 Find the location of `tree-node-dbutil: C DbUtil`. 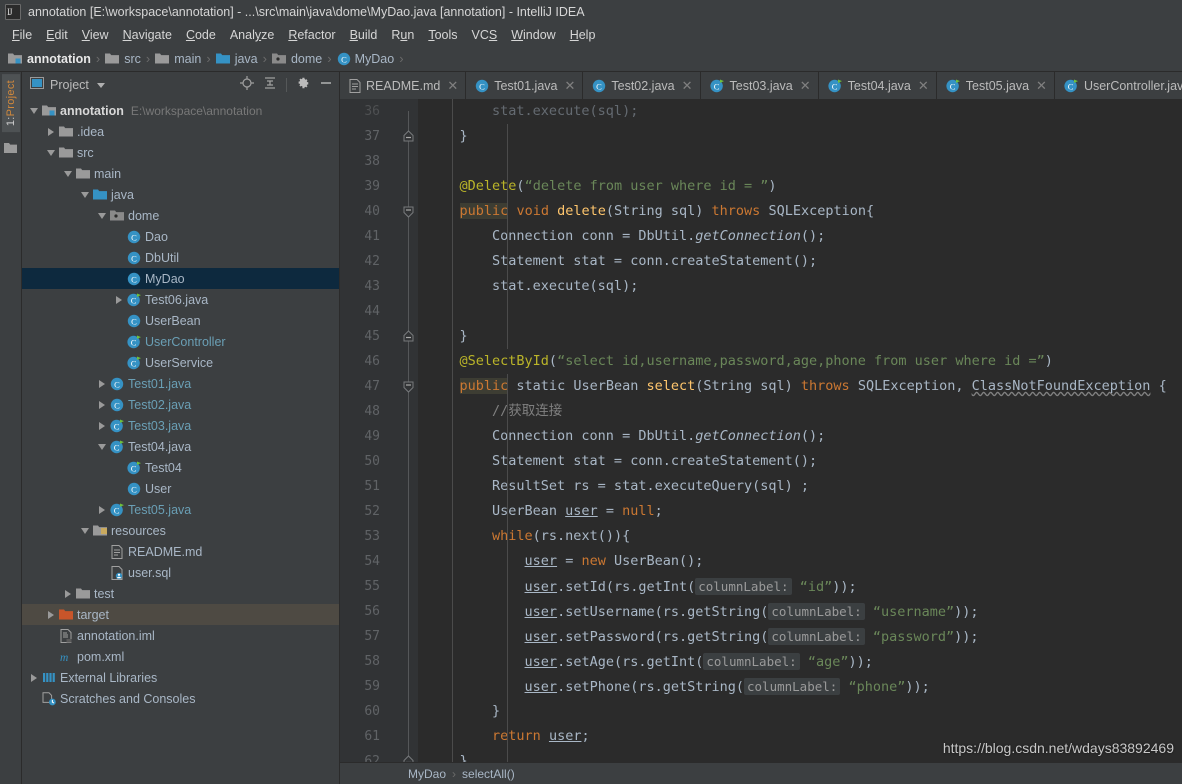

tree-node-dbutil: C DbUtil is located at coordinates (180, 257).